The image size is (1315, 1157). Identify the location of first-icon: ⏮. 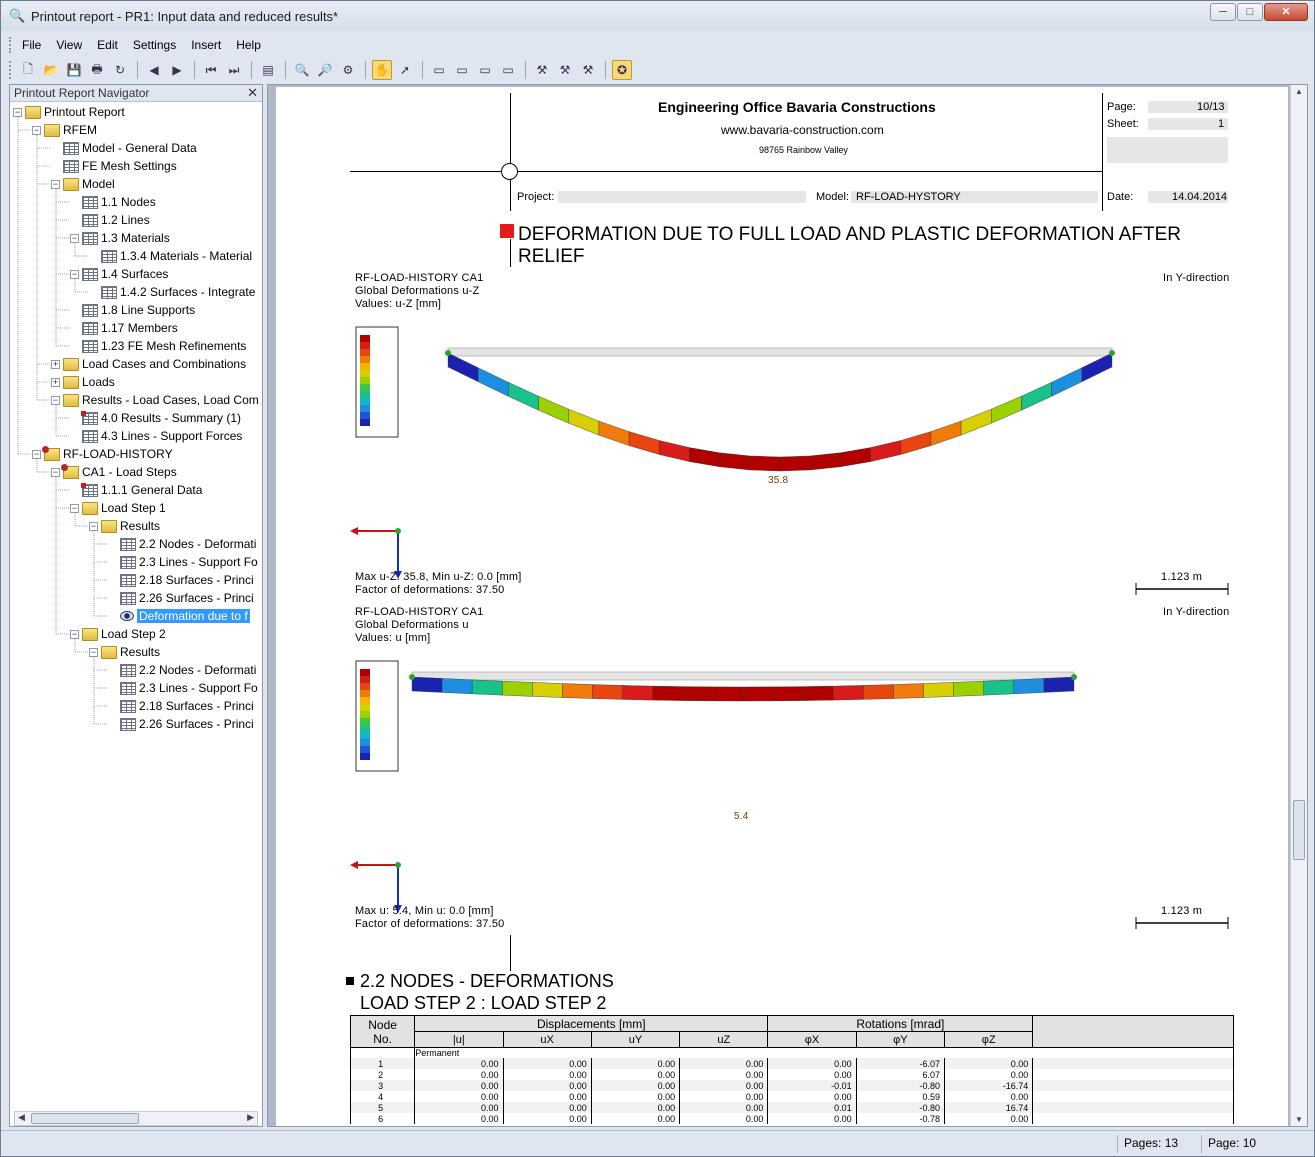
(211, 70).